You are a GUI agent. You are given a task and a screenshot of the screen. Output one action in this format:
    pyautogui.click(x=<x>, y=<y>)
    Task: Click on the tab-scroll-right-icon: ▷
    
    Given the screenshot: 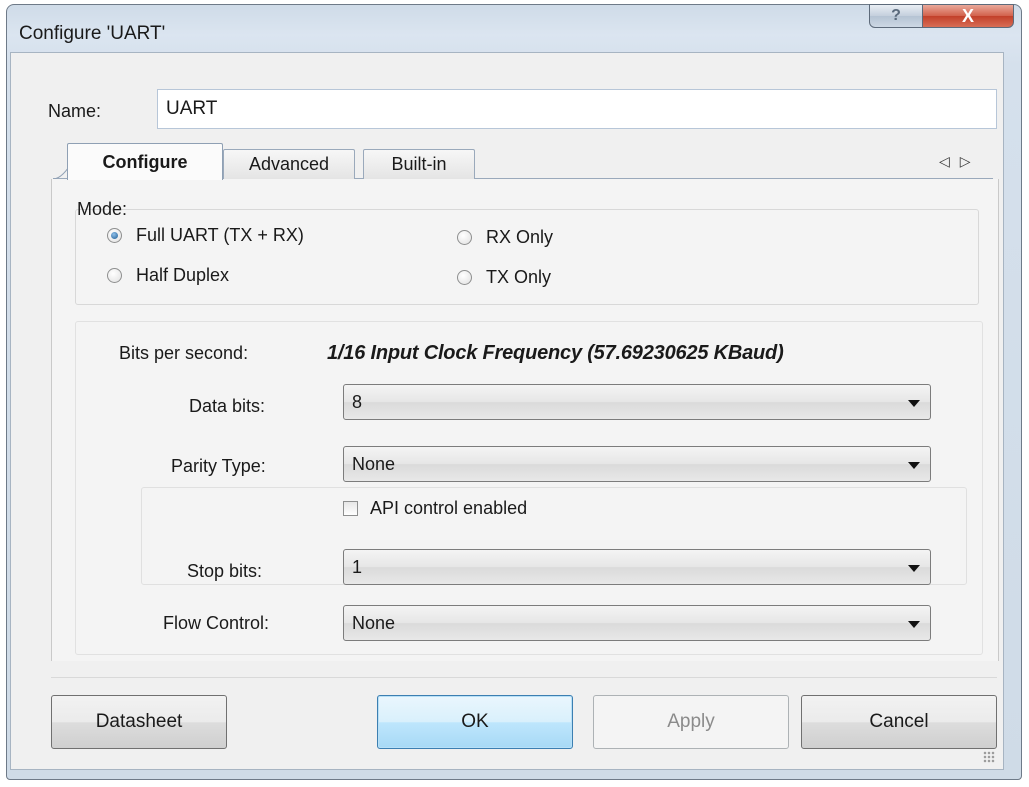 What is the action you would take?
    pyautogui.click(x=970, y=161)
    